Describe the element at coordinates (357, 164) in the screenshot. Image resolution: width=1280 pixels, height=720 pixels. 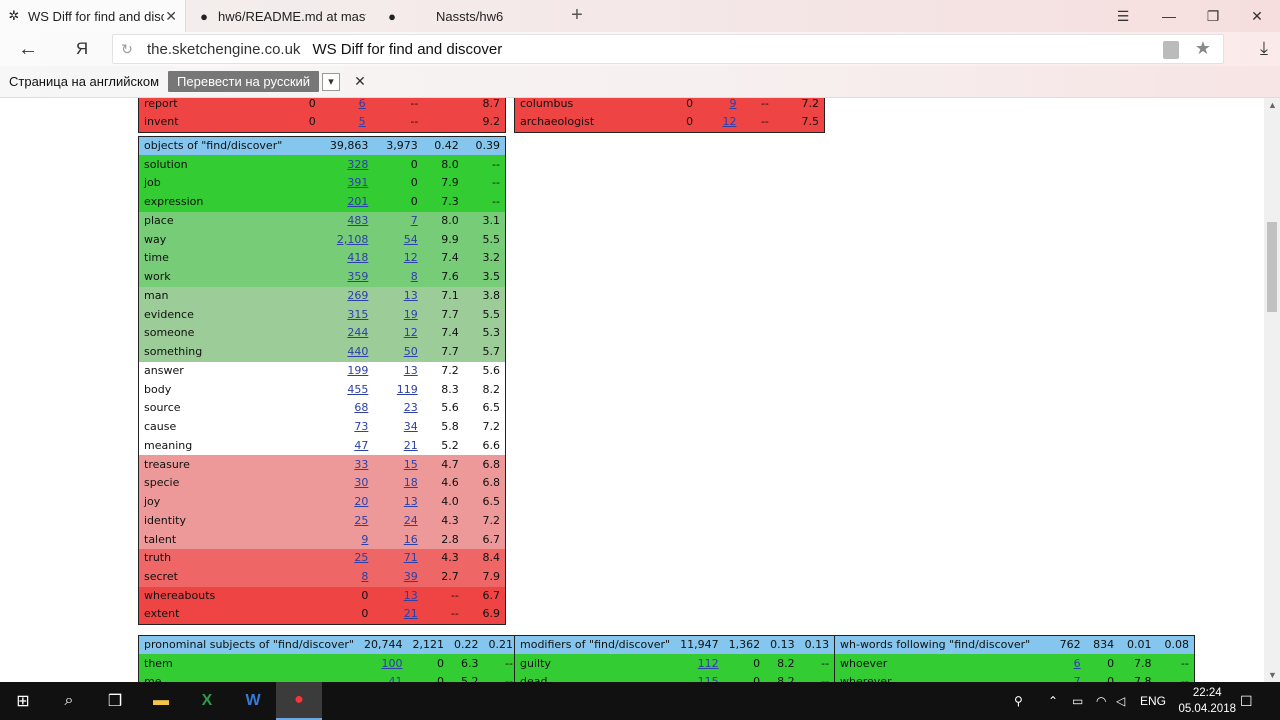
I see `concordance-link: 328` at that location.